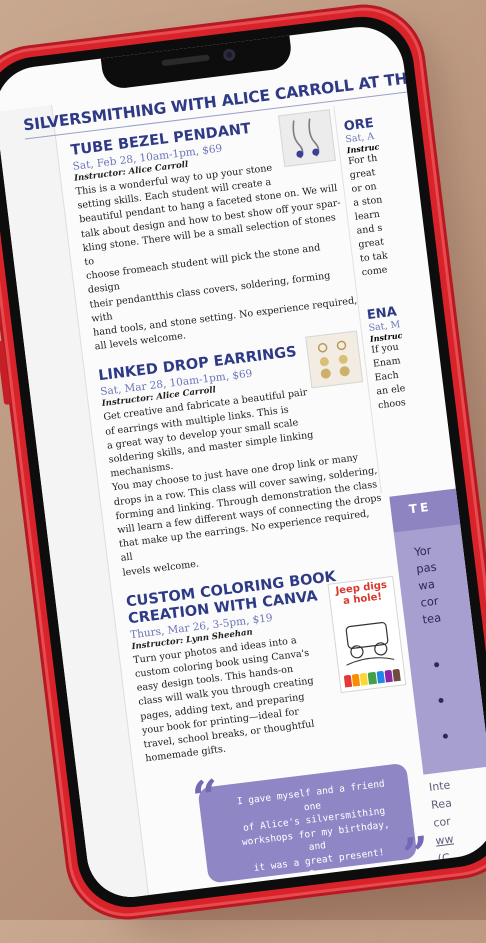 The image size is (486, 943). What do you see at coordinates (334, 359) in the screenshot?
I see `earrings-photo` at bounding box center [334, 359].